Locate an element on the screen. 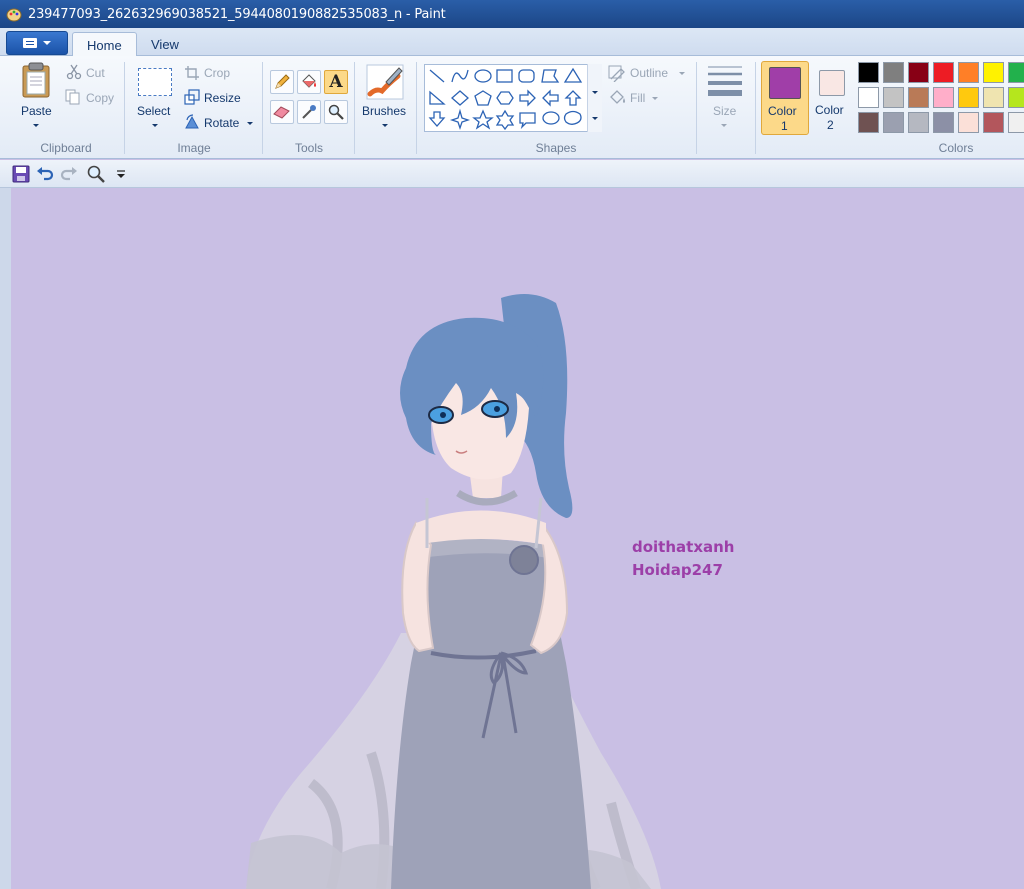 The height and width of the screenshot is (889, 1024). triangle-shape-icon is located at coordinates (573, 75).